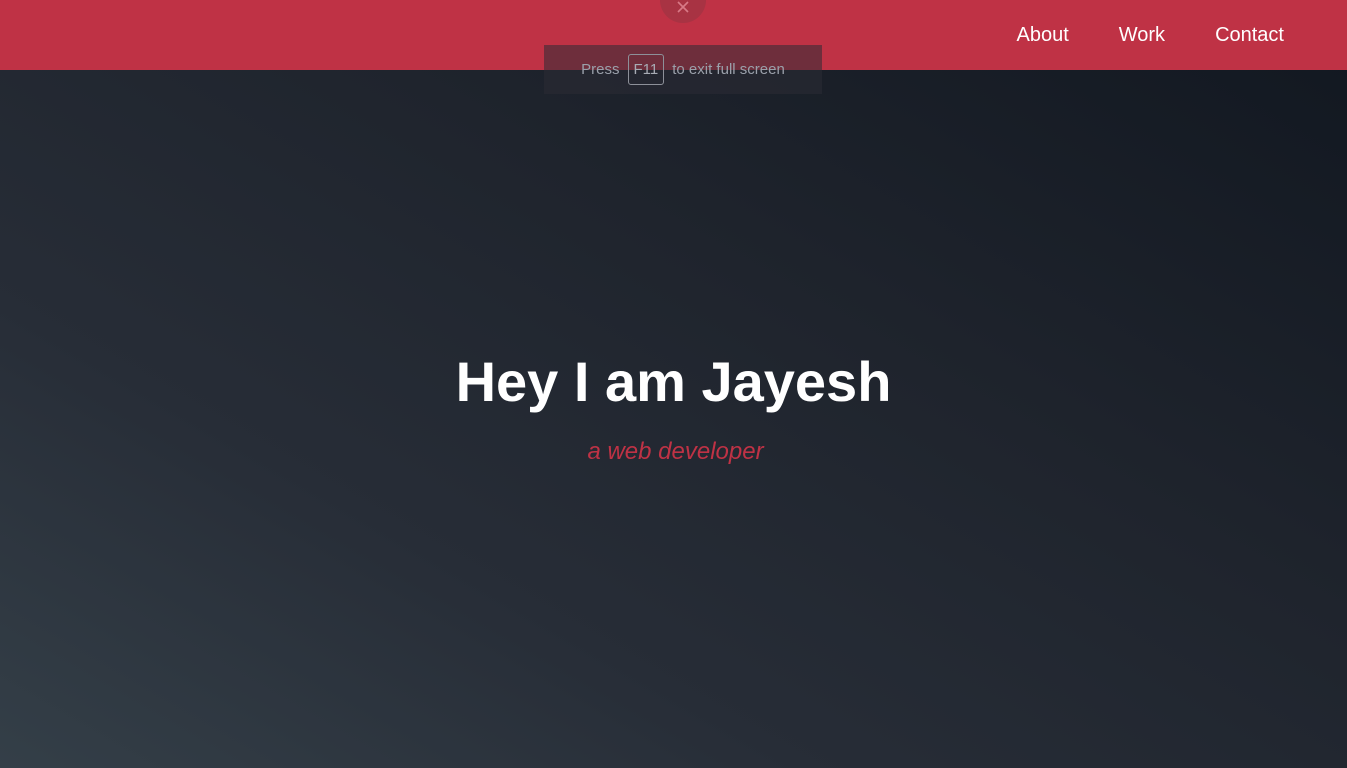 This screenshot has height=768, width=1347. What do you see at coordinates (728, 69) in the screenshot?
I see `fullscreen-notice-suffix: to exit full screen` at bounding box center [728, 69].